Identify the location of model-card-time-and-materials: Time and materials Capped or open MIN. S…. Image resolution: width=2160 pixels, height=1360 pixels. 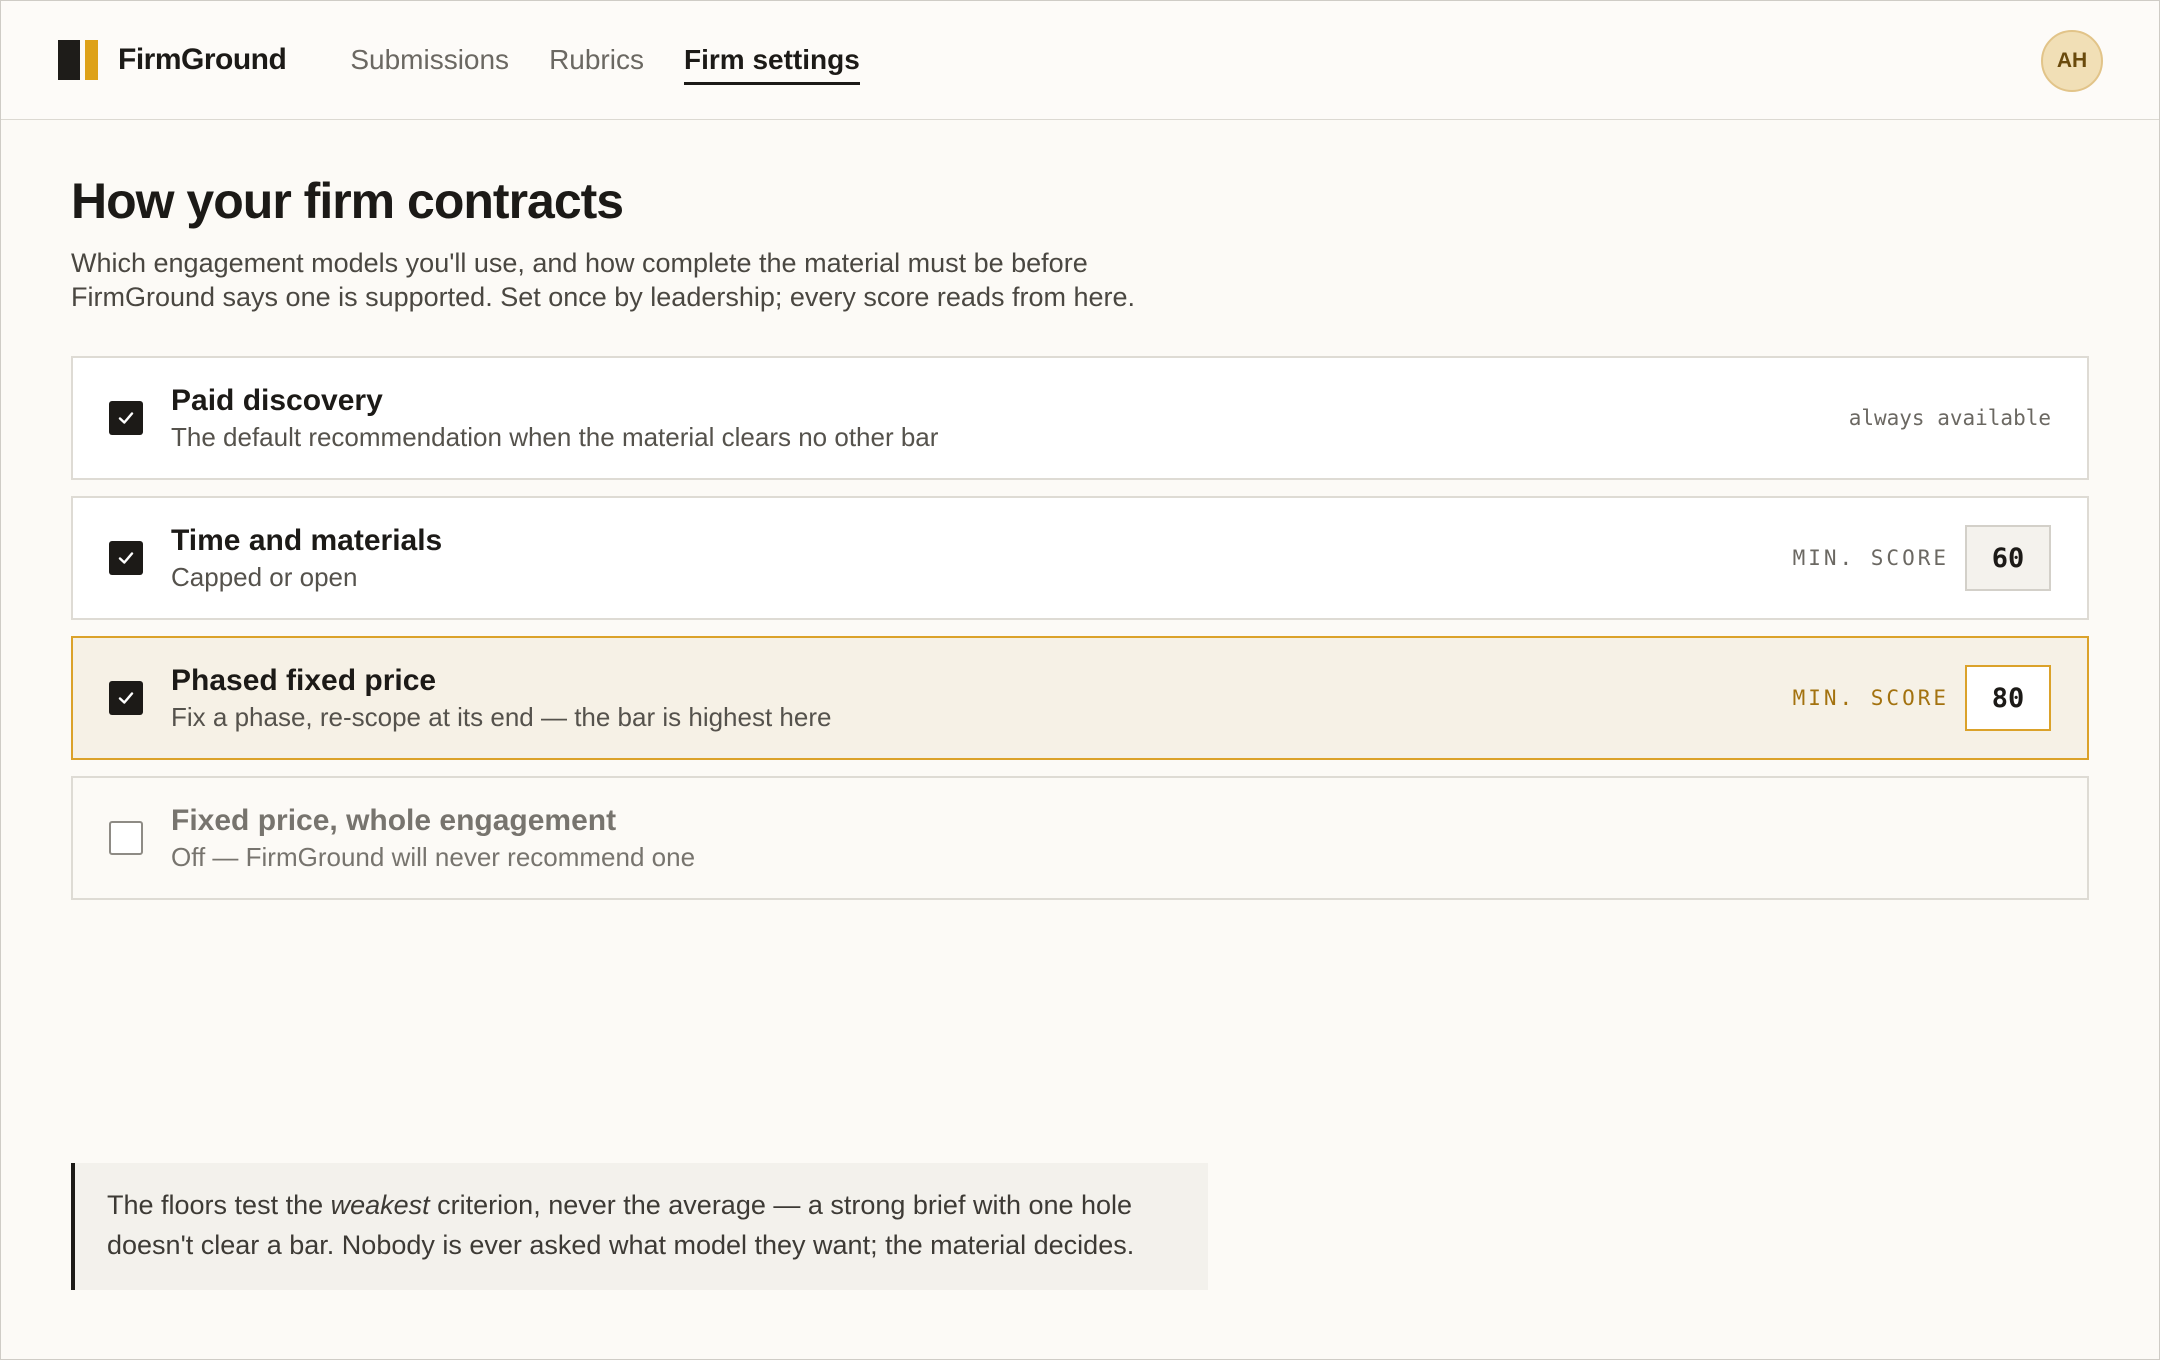
(1080, 558).